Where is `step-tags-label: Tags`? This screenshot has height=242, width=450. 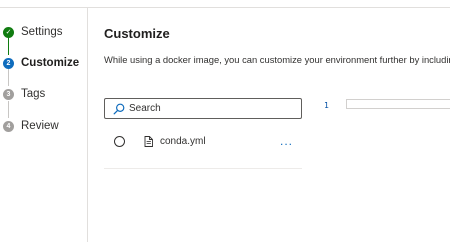
step-tags-label: Tags is located at coordinates (33, 94).